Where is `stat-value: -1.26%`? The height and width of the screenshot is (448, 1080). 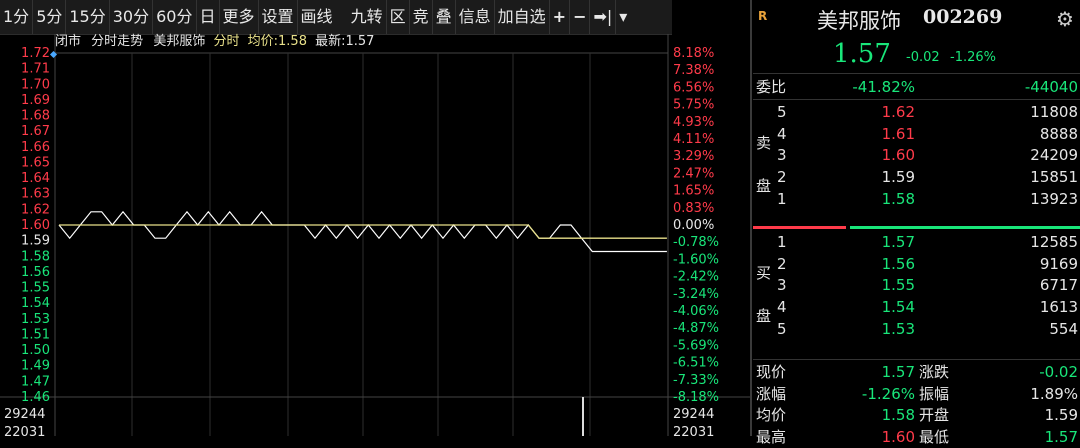 stat-value: -1.26% is located at coordinates (888, 393).